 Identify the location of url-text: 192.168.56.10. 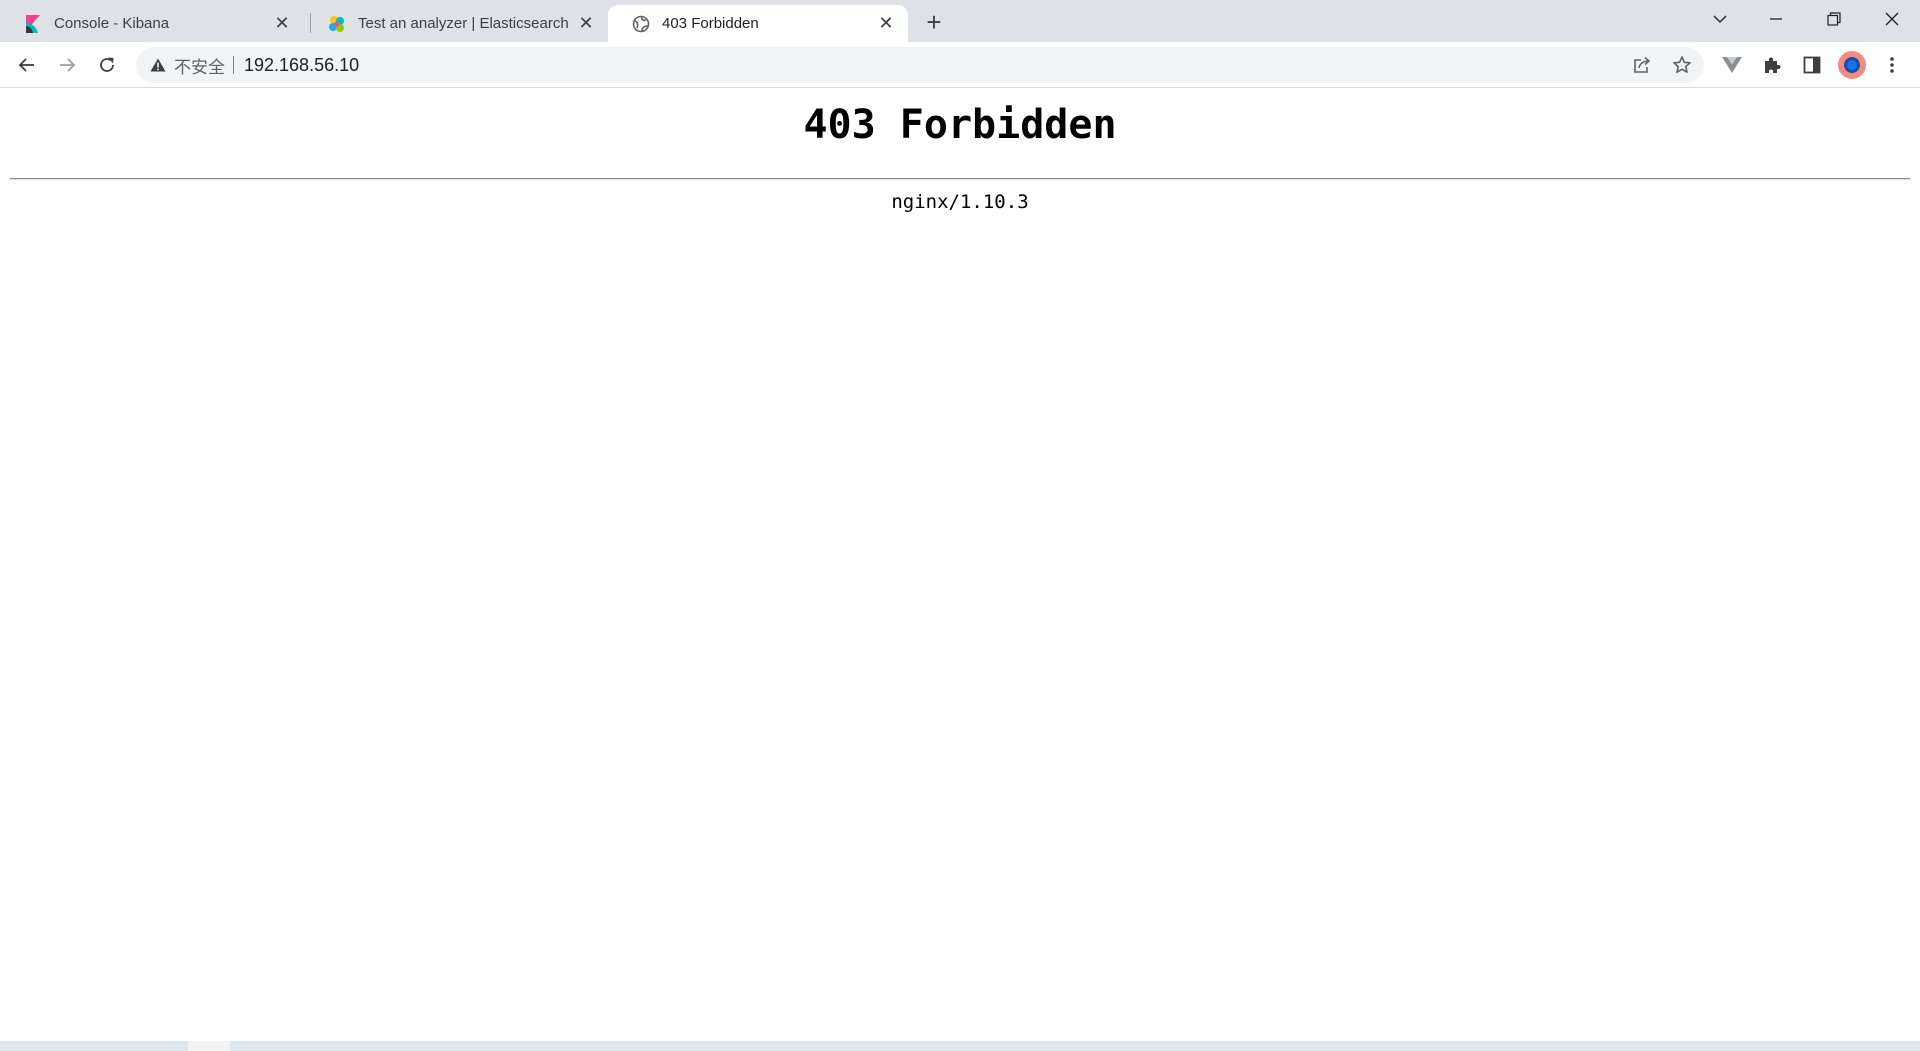
(301, 65).